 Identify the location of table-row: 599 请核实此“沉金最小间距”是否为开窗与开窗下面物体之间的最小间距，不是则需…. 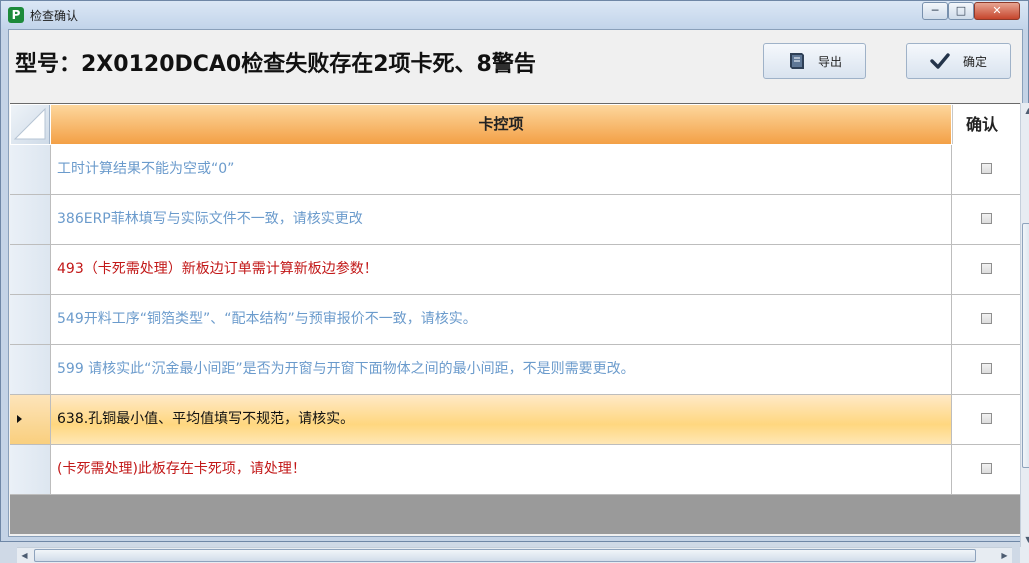
(515, 370).